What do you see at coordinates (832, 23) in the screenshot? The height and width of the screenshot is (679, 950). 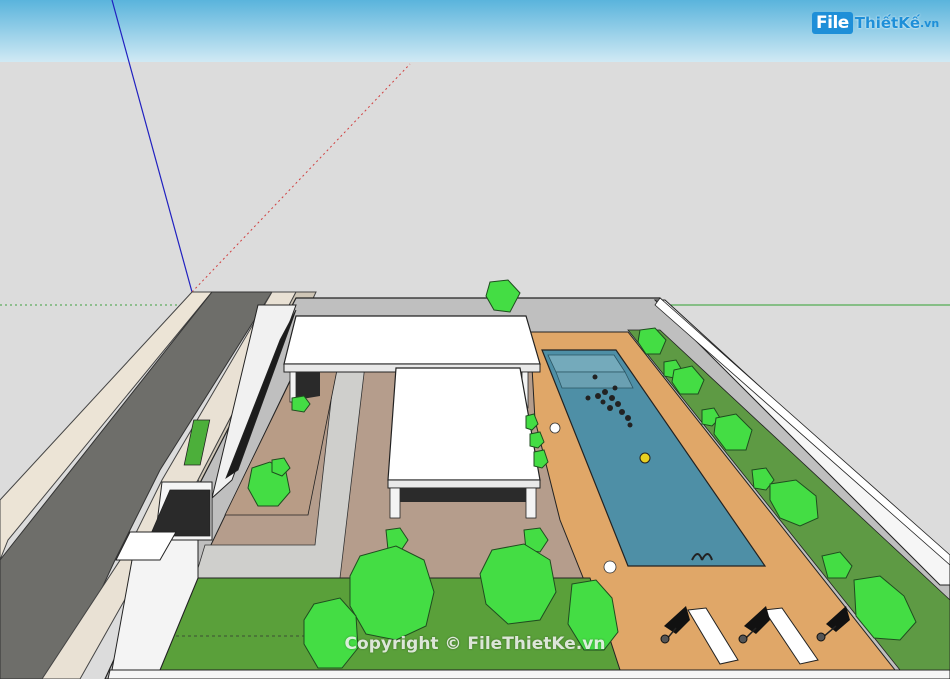 I see `logo-file-badge: File` at bounding box center [832, 23].